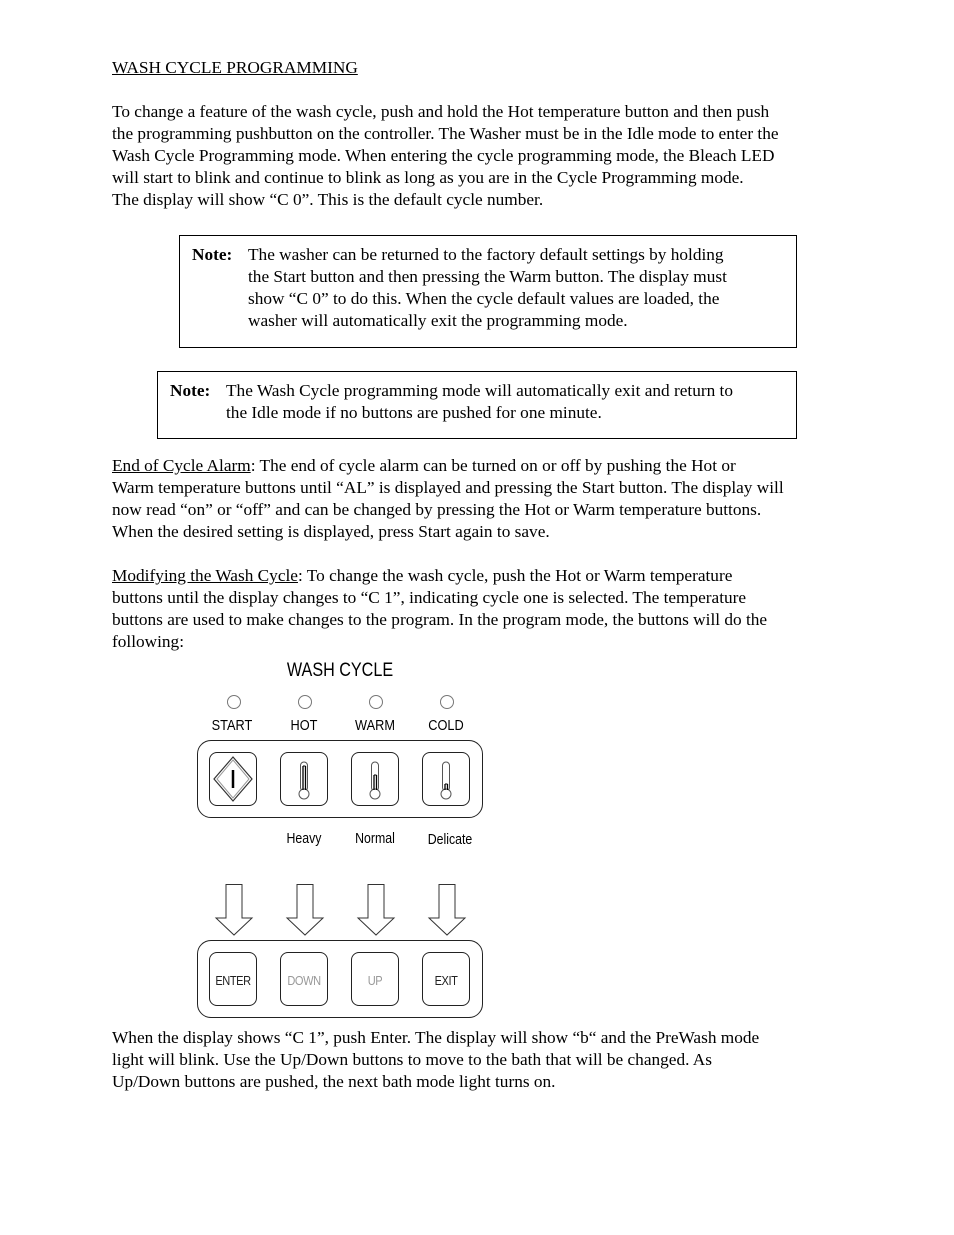  I want to click on up-label: UP, so click(375, 980).